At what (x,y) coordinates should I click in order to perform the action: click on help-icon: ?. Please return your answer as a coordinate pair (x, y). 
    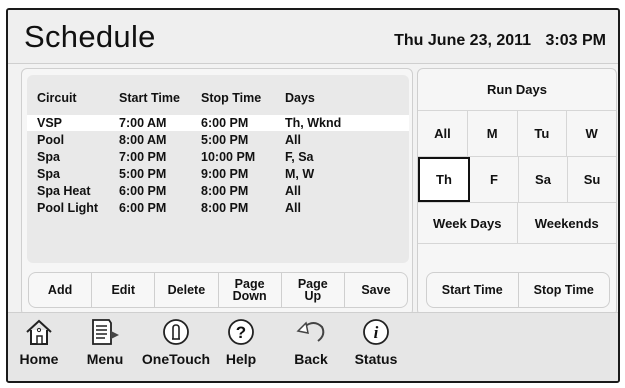
    Looking at the image, I should click on (241, 332).